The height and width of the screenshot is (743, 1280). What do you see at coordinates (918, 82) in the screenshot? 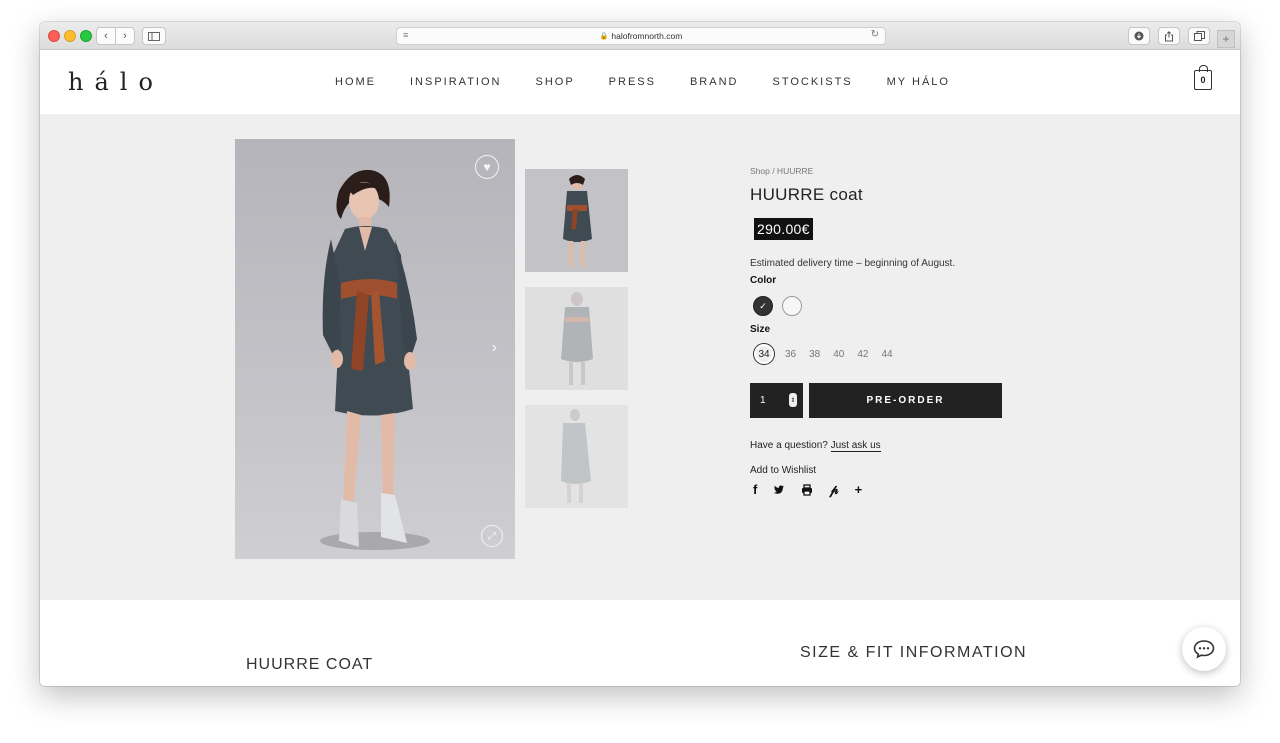
I see `nav-my-halo: MY HÁLO` at bounding box center [918, 82].